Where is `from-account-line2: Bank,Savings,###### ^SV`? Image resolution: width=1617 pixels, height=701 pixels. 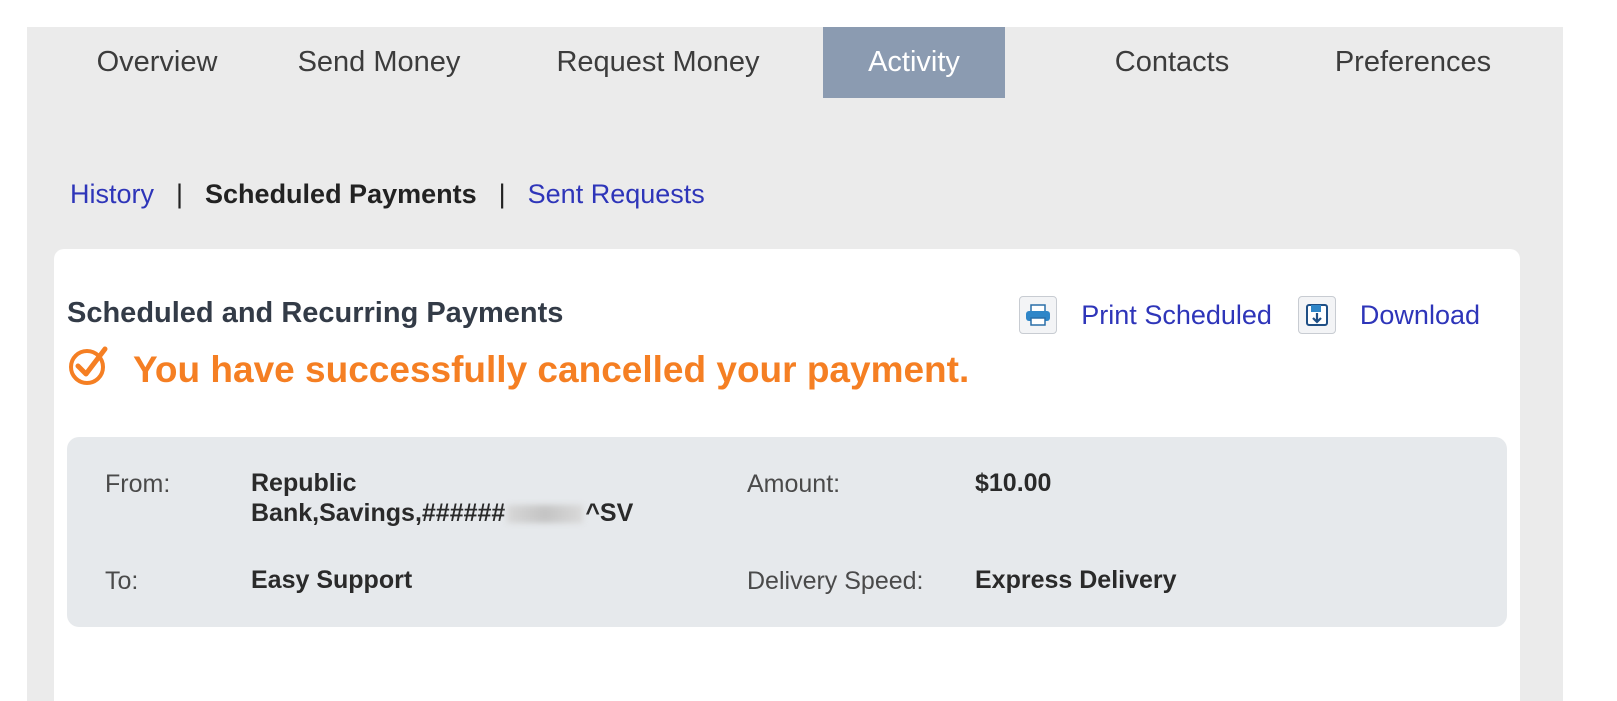 from-account-line2: Bank,Savings,###### ^SV is located at coordinates (442, 513).